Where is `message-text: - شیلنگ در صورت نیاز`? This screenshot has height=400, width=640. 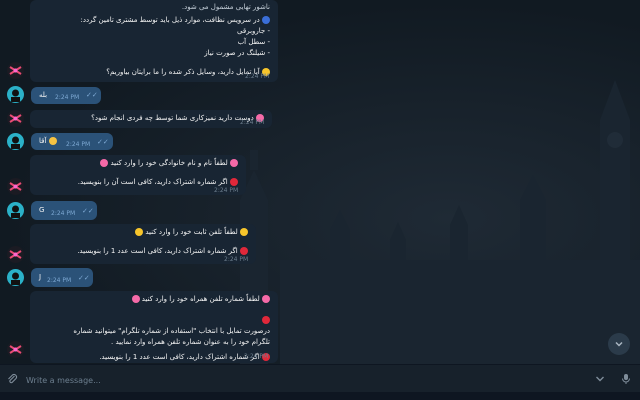 message-text: - شیلنگ در صورت نیاز is located at coordinates (237, 53).